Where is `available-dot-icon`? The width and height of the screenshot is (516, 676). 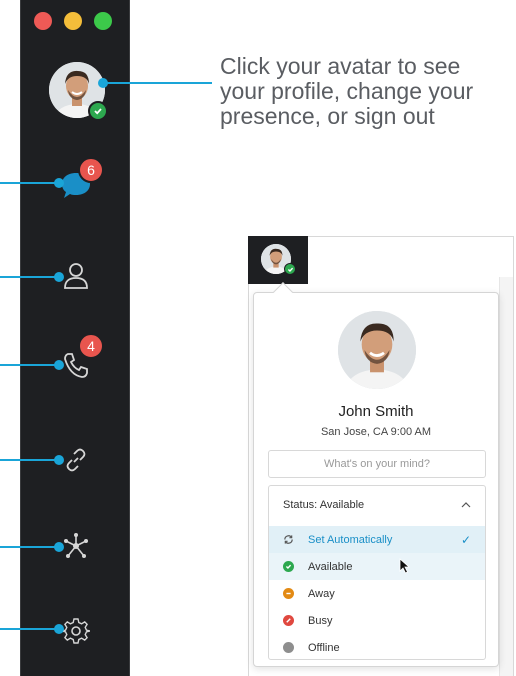
available-dot-icon is located at coordinates (288, 566).